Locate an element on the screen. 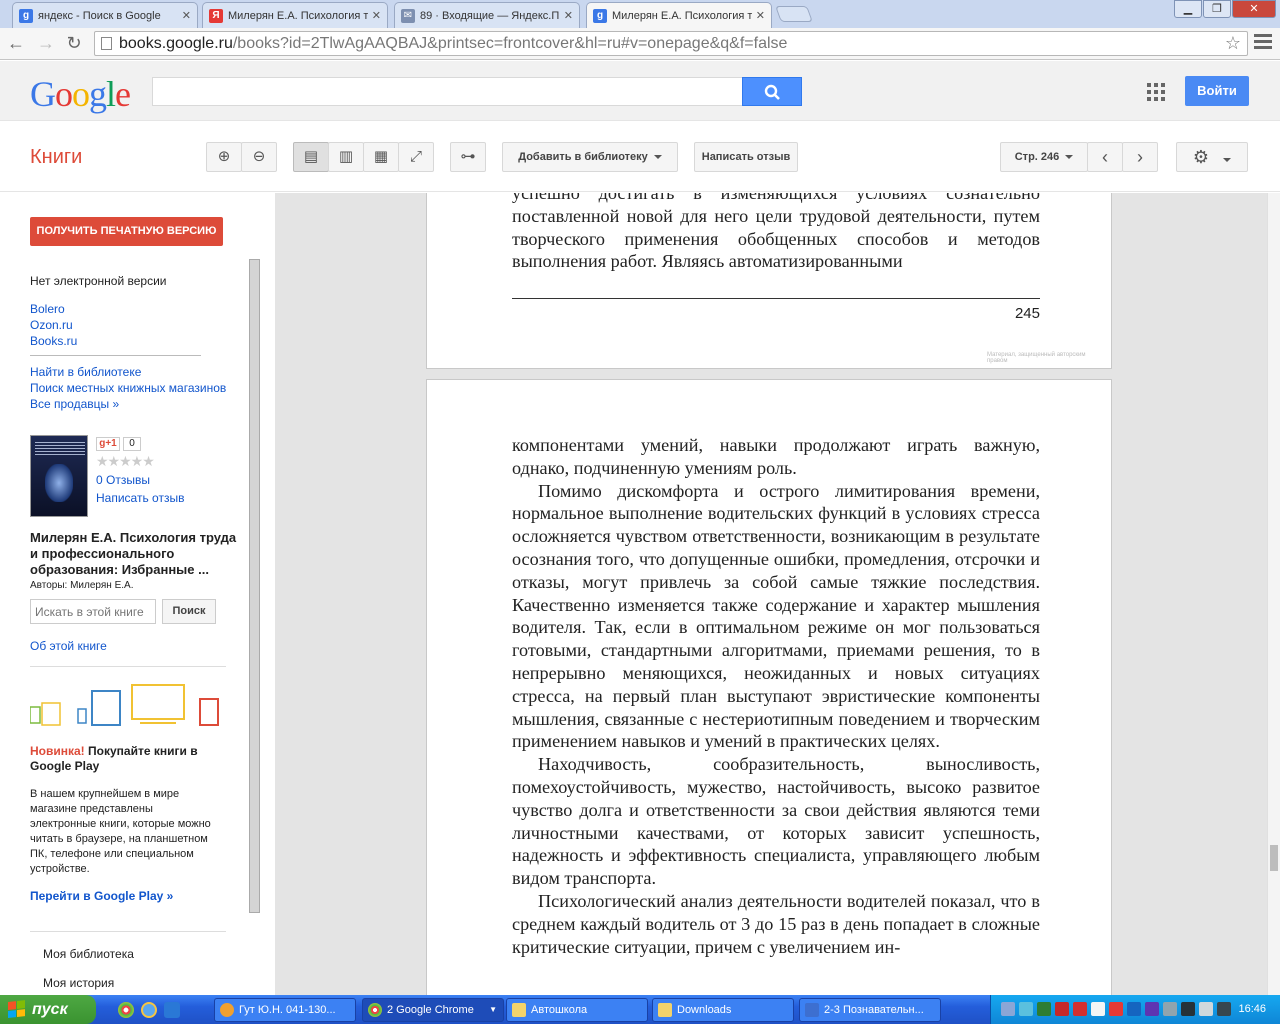 The image size is (1280, 1024). my-history-link: Моя история is located at coordinates (78, 983).